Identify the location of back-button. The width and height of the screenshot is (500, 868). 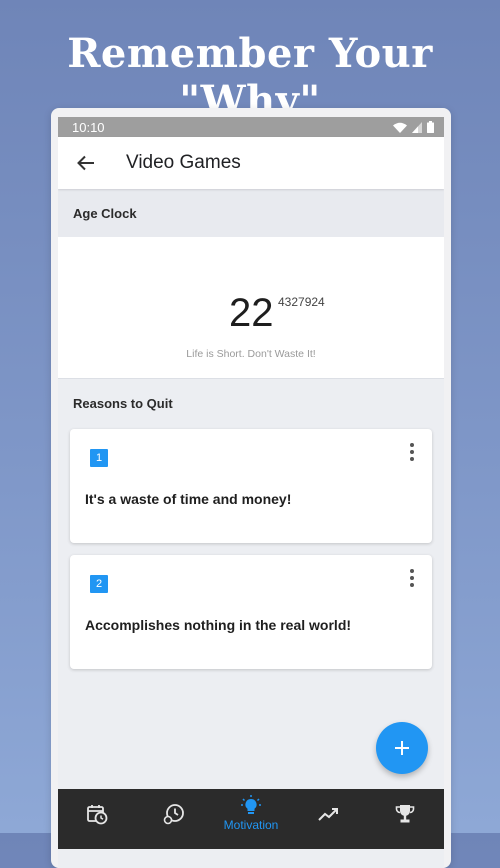
(86, 163).